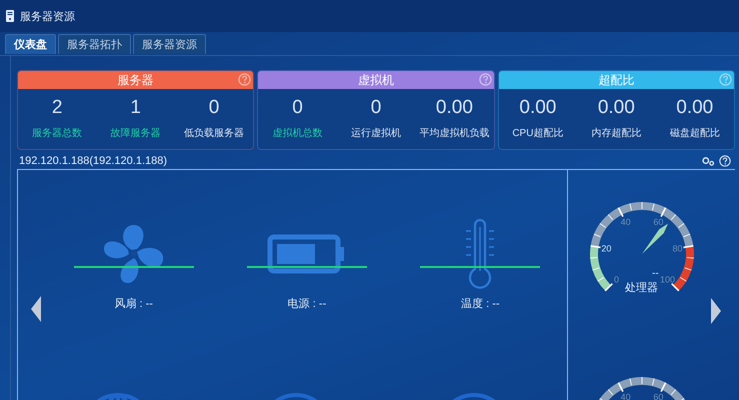 Image resolution: width=739 pixels, height=400 pixels. I want to click on stat-value: 2, so click(57, 108).